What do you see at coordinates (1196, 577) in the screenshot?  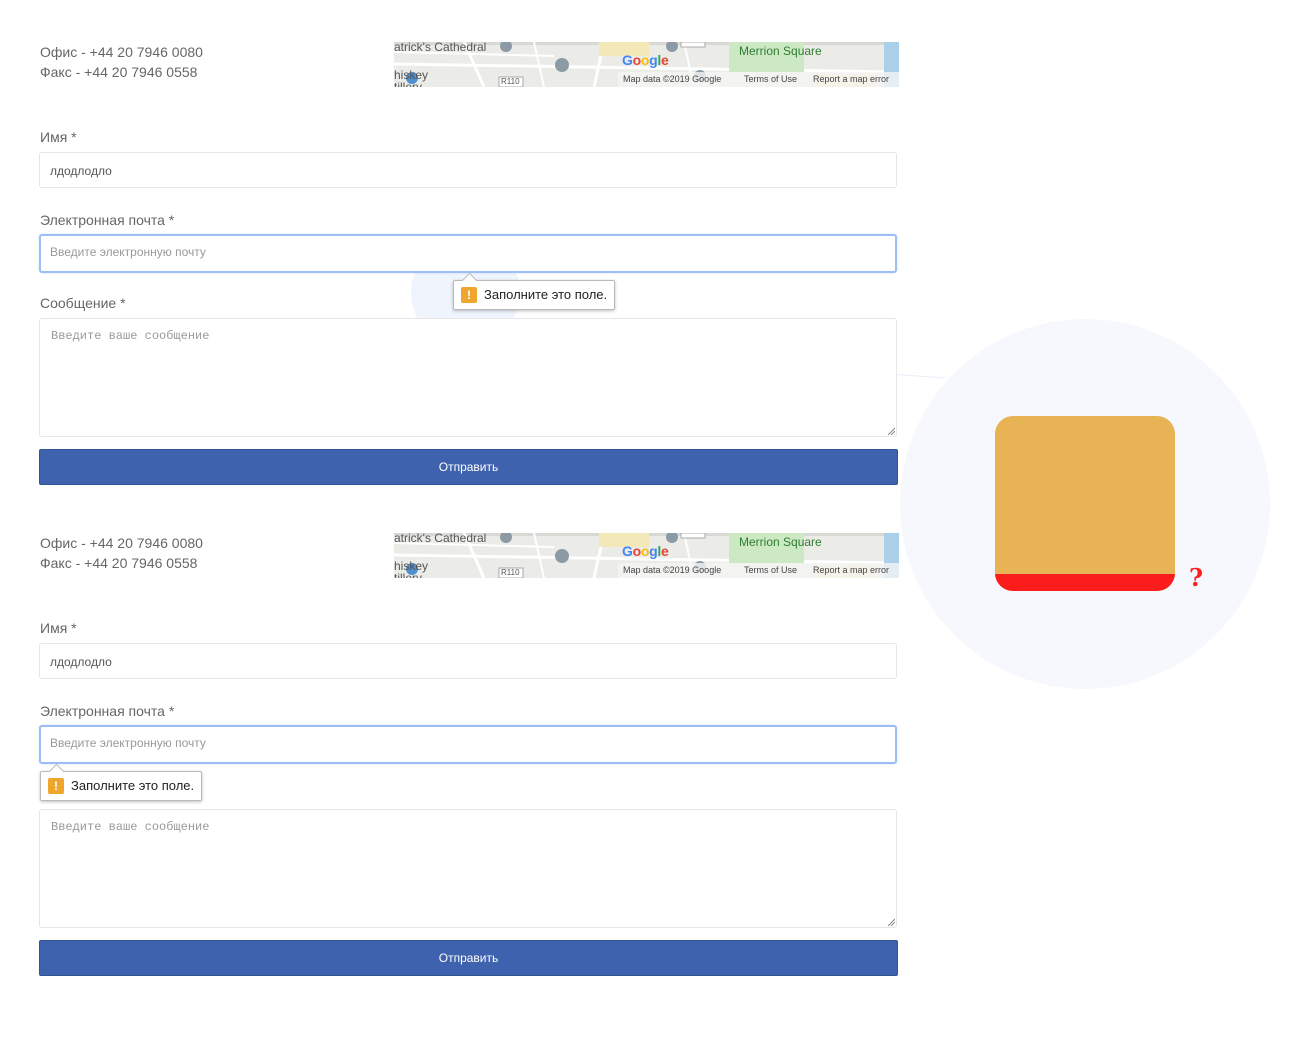 I see `question-mark-icon: ?` at bounding box center [1196, 577].